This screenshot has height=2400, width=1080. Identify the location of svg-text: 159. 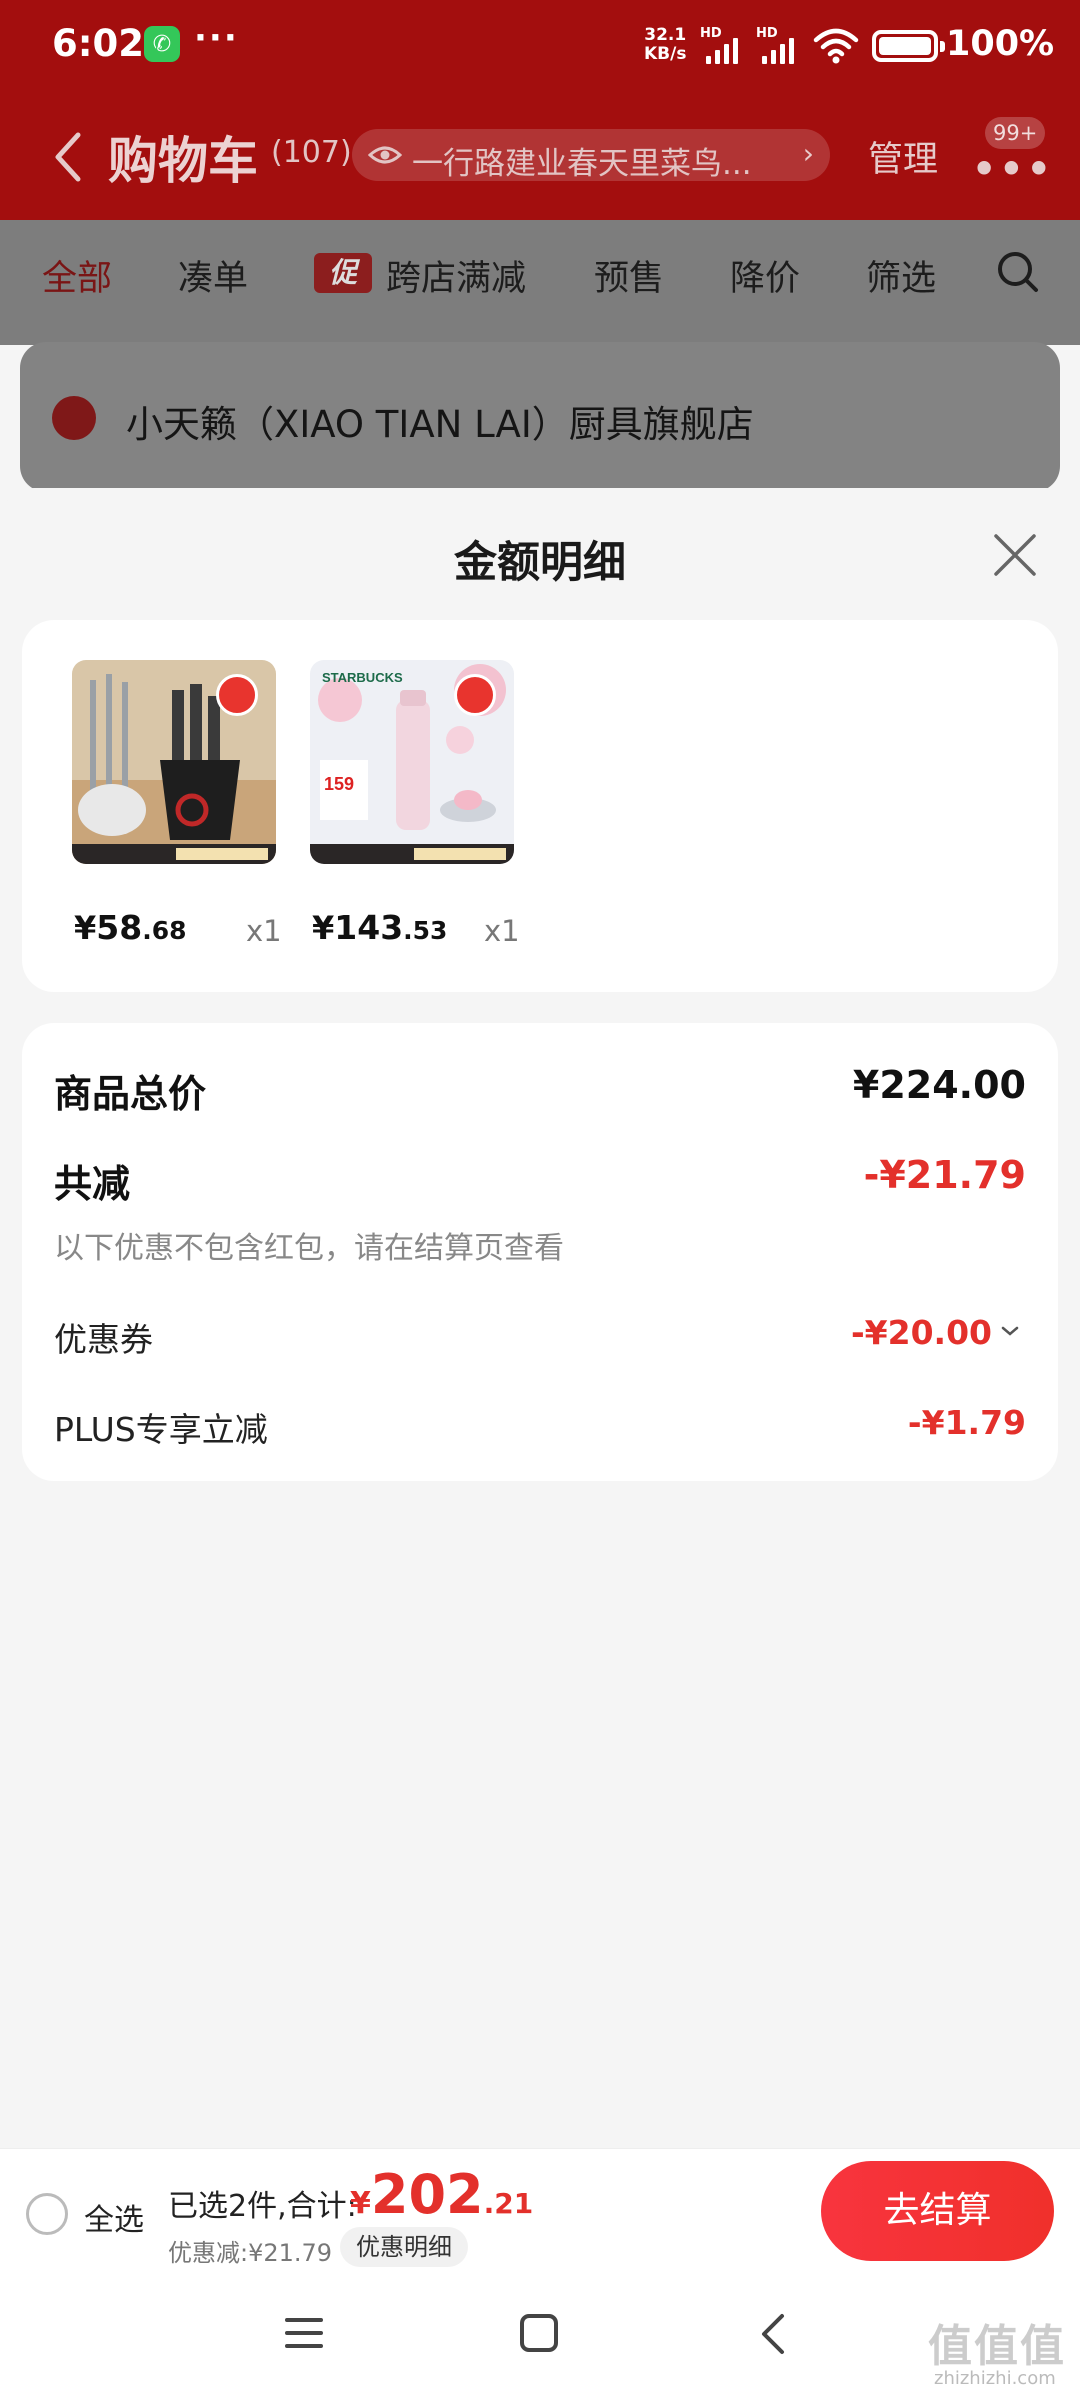
(339, 784).